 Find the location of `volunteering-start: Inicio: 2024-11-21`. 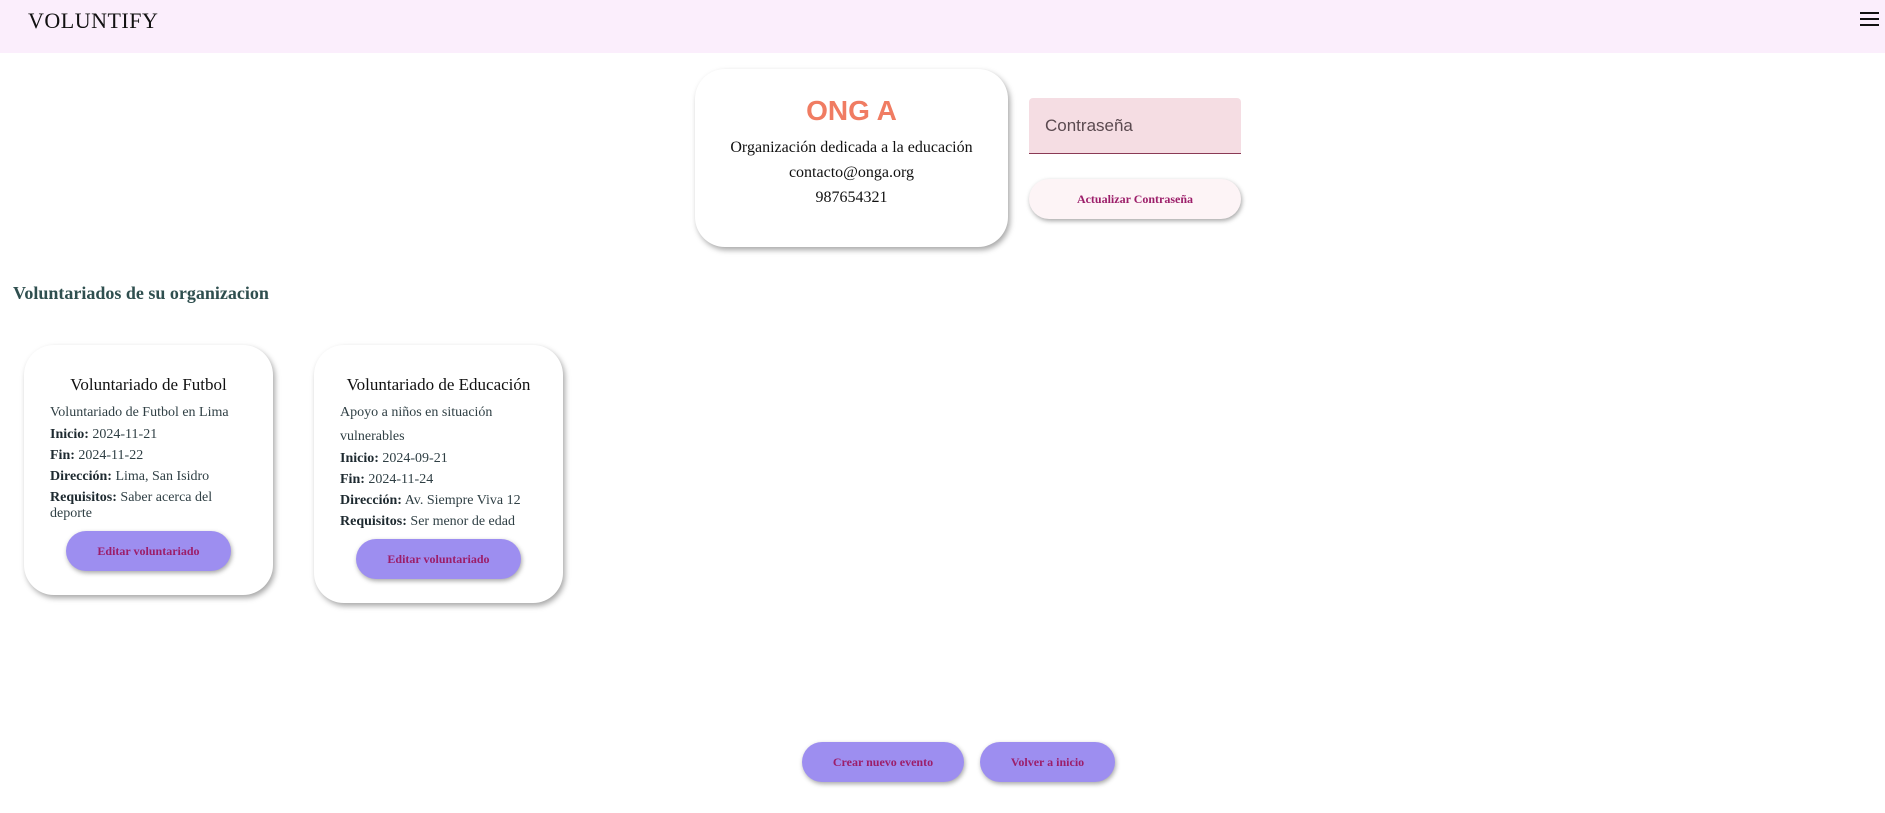

volunteering-start: Inicio: 2024-11-21 is located at coordinates (148, 435).